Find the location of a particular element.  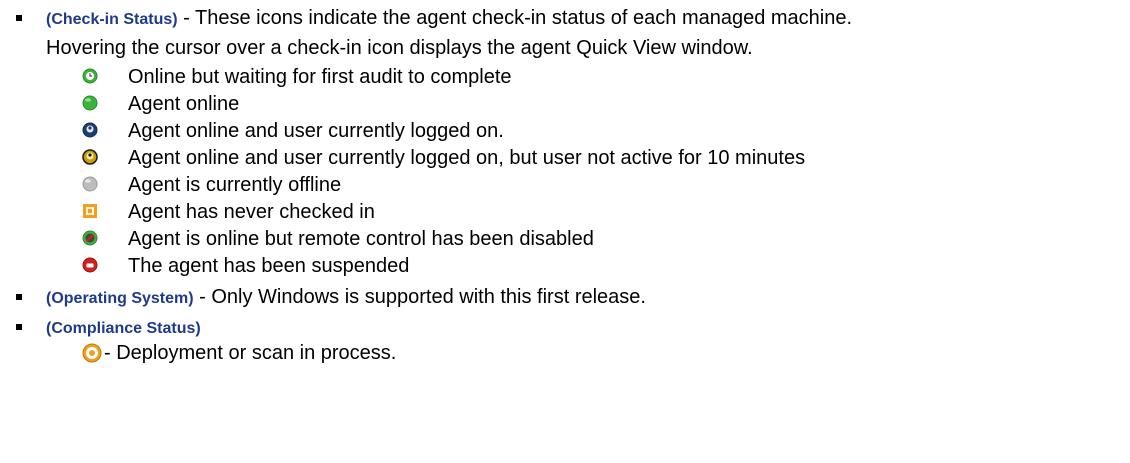

bullet-checkin is located at coordinates (19, 18).